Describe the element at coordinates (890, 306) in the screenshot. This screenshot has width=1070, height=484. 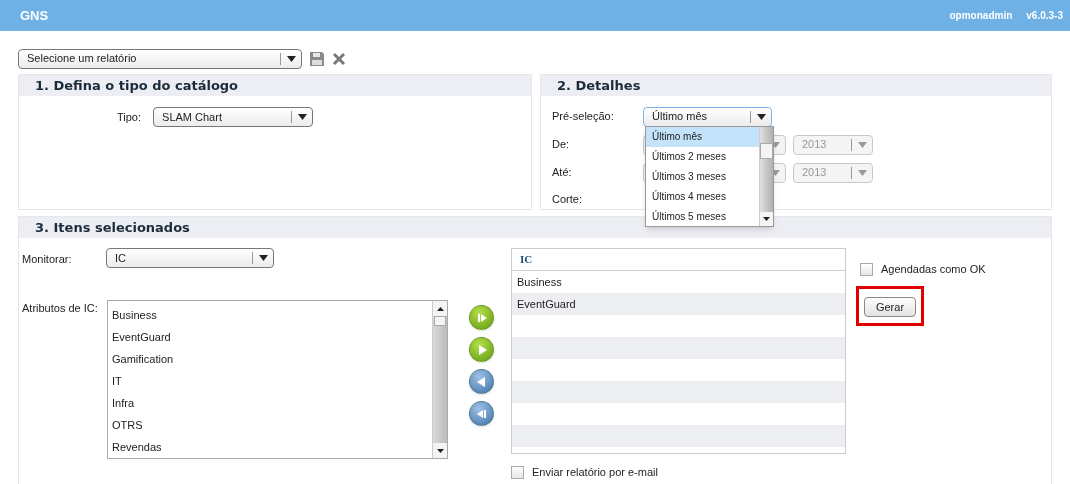
I see `generate-button: Gerar` at that location.